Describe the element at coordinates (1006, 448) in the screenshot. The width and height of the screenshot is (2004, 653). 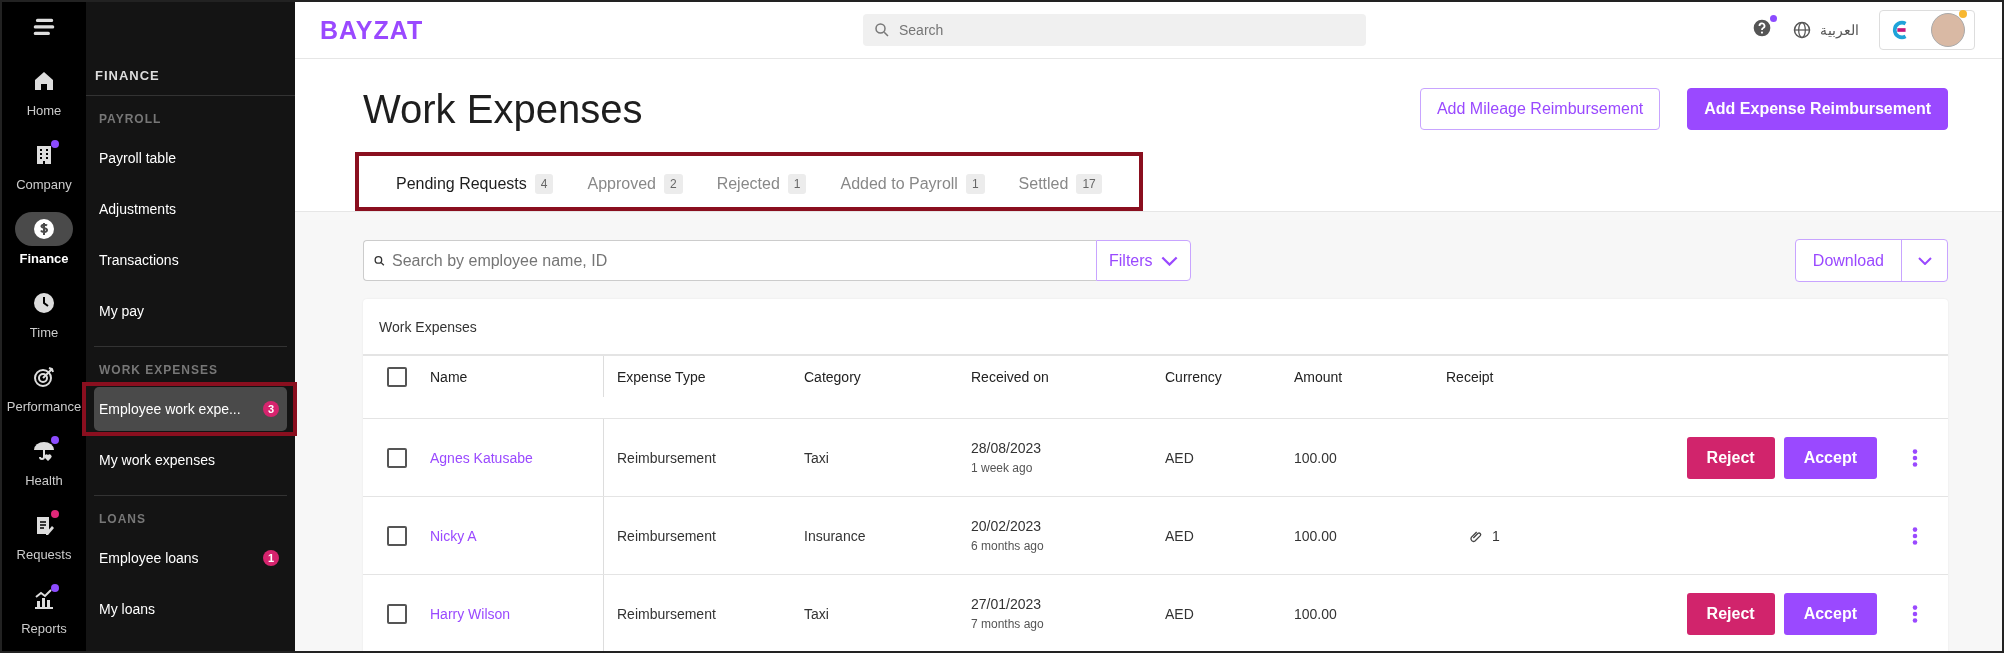
I see `date-text: 28/08/2023` at that location.